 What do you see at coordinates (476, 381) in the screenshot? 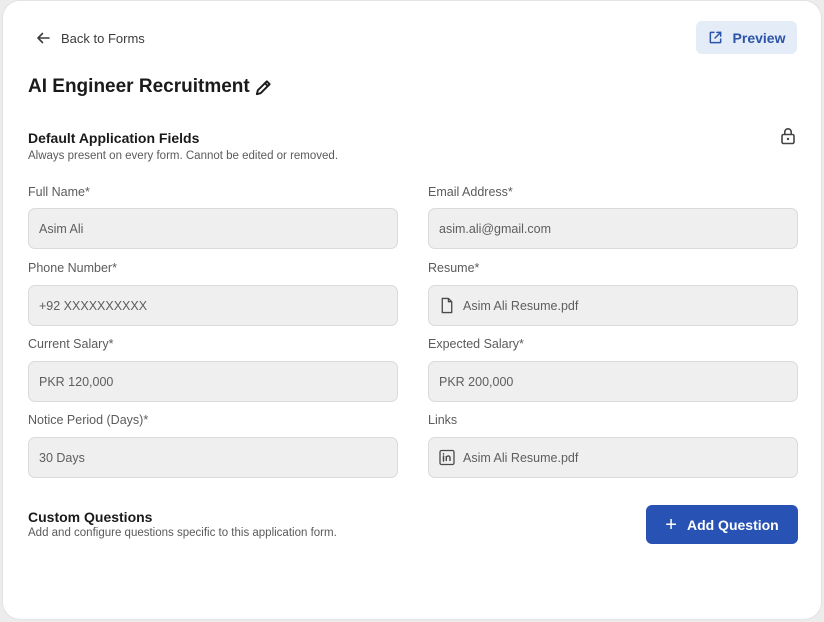
I see `expected-salary-value: PKR 200,000` at bounding box center [476, 381].